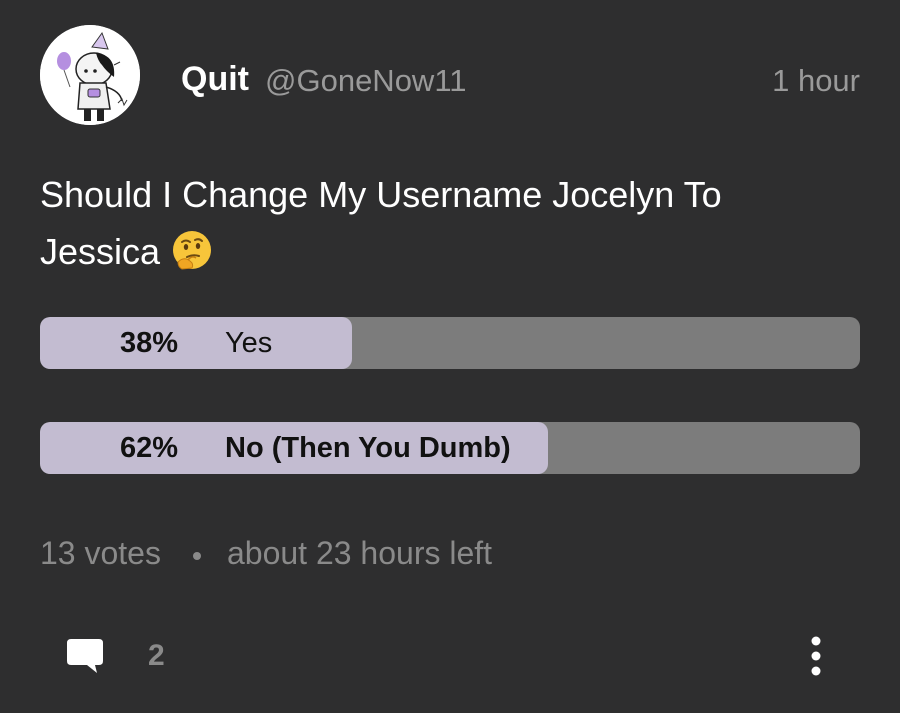 The height and width of the screenshot is (713, 900). I want to click on thinking-face-icon, so click(192, 250).